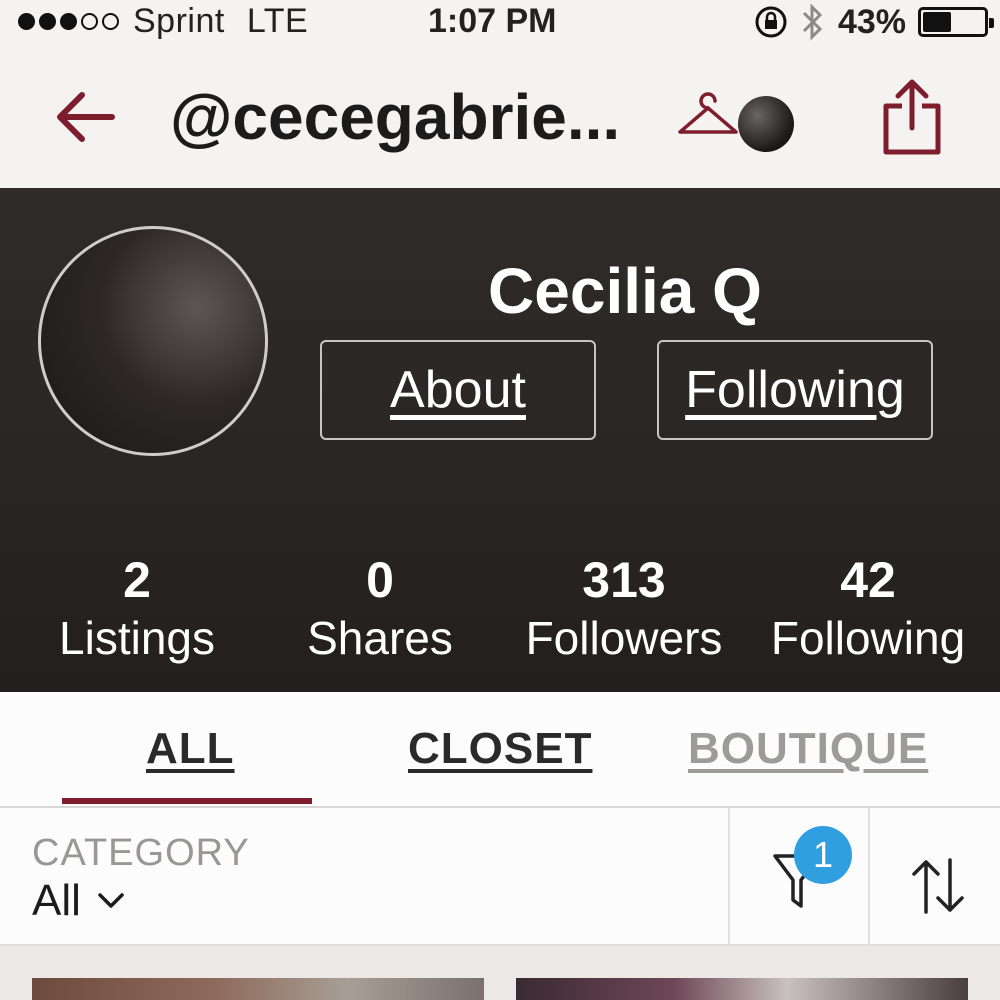  I want to click on tab-all: ALL, so click(190, 749).